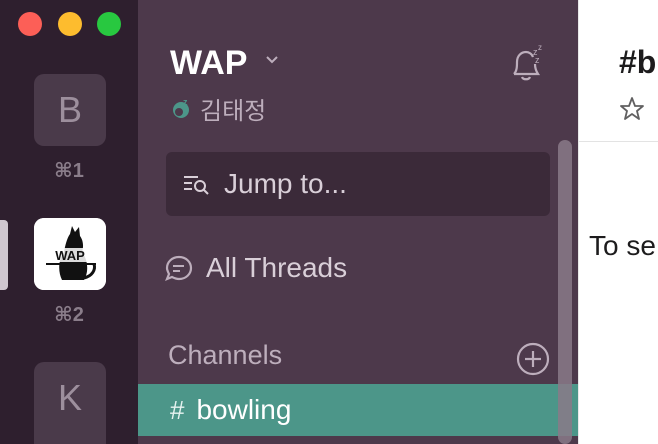 Image resolution: width=658 pixels, height=444 pixels. What do you see at coordinates (4, 255) in the screenshot?
I see `active-workspace-indicator` at bounding box center [4, 255].